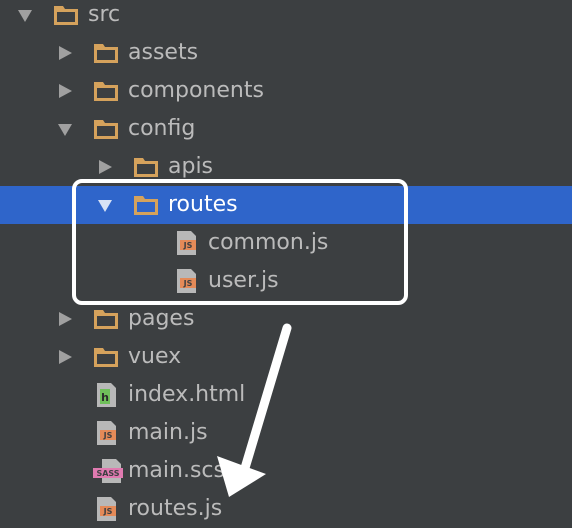 The width and height of the screenshot is (572, 528). What do you see at coordinates (286, 281) in the screenshot?
I see `tree-item-user-js: JS user.js` at bounding box center [286, 281].